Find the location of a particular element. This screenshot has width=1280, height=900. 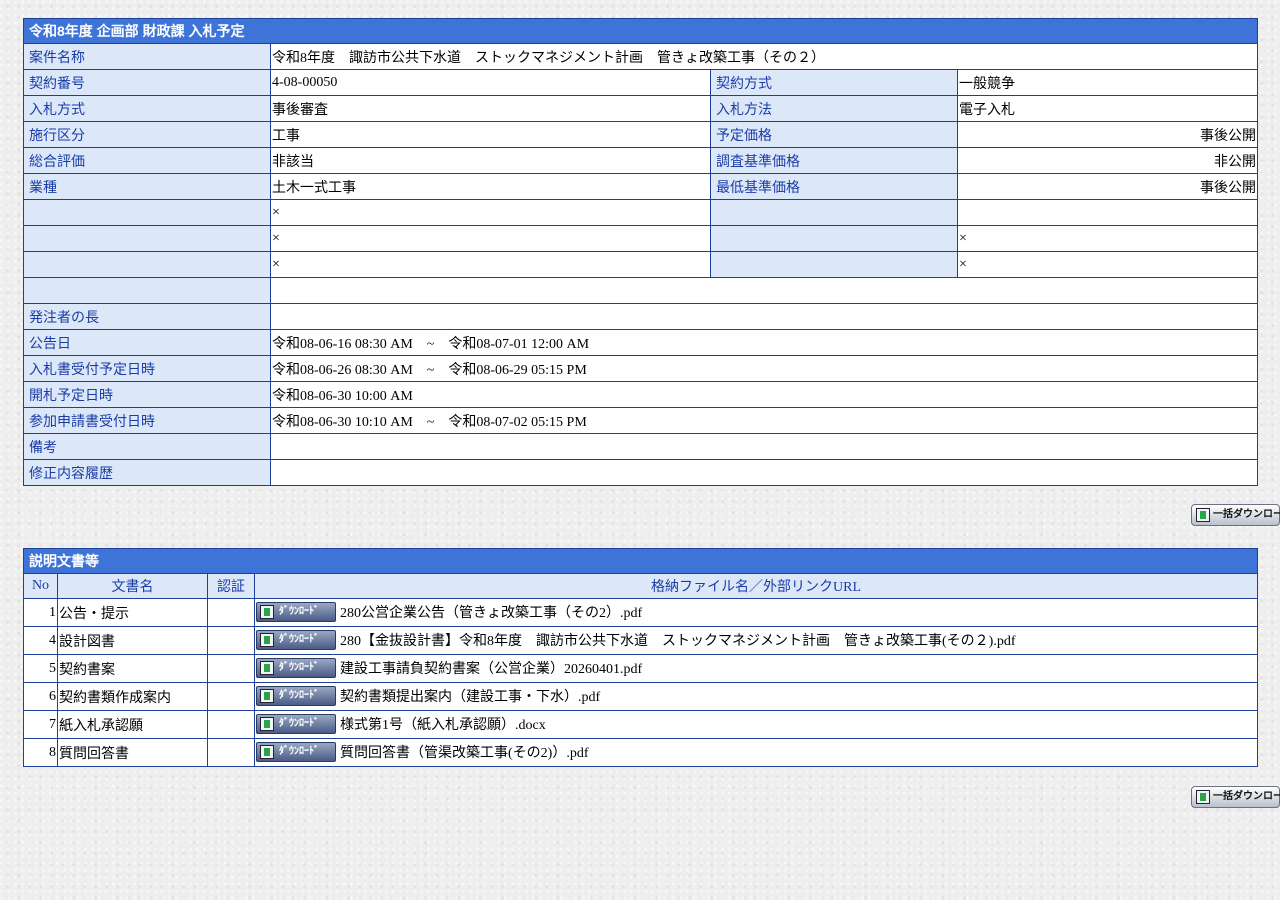

detail-label: 調査基準価格 is located at coordinates (834, 160).